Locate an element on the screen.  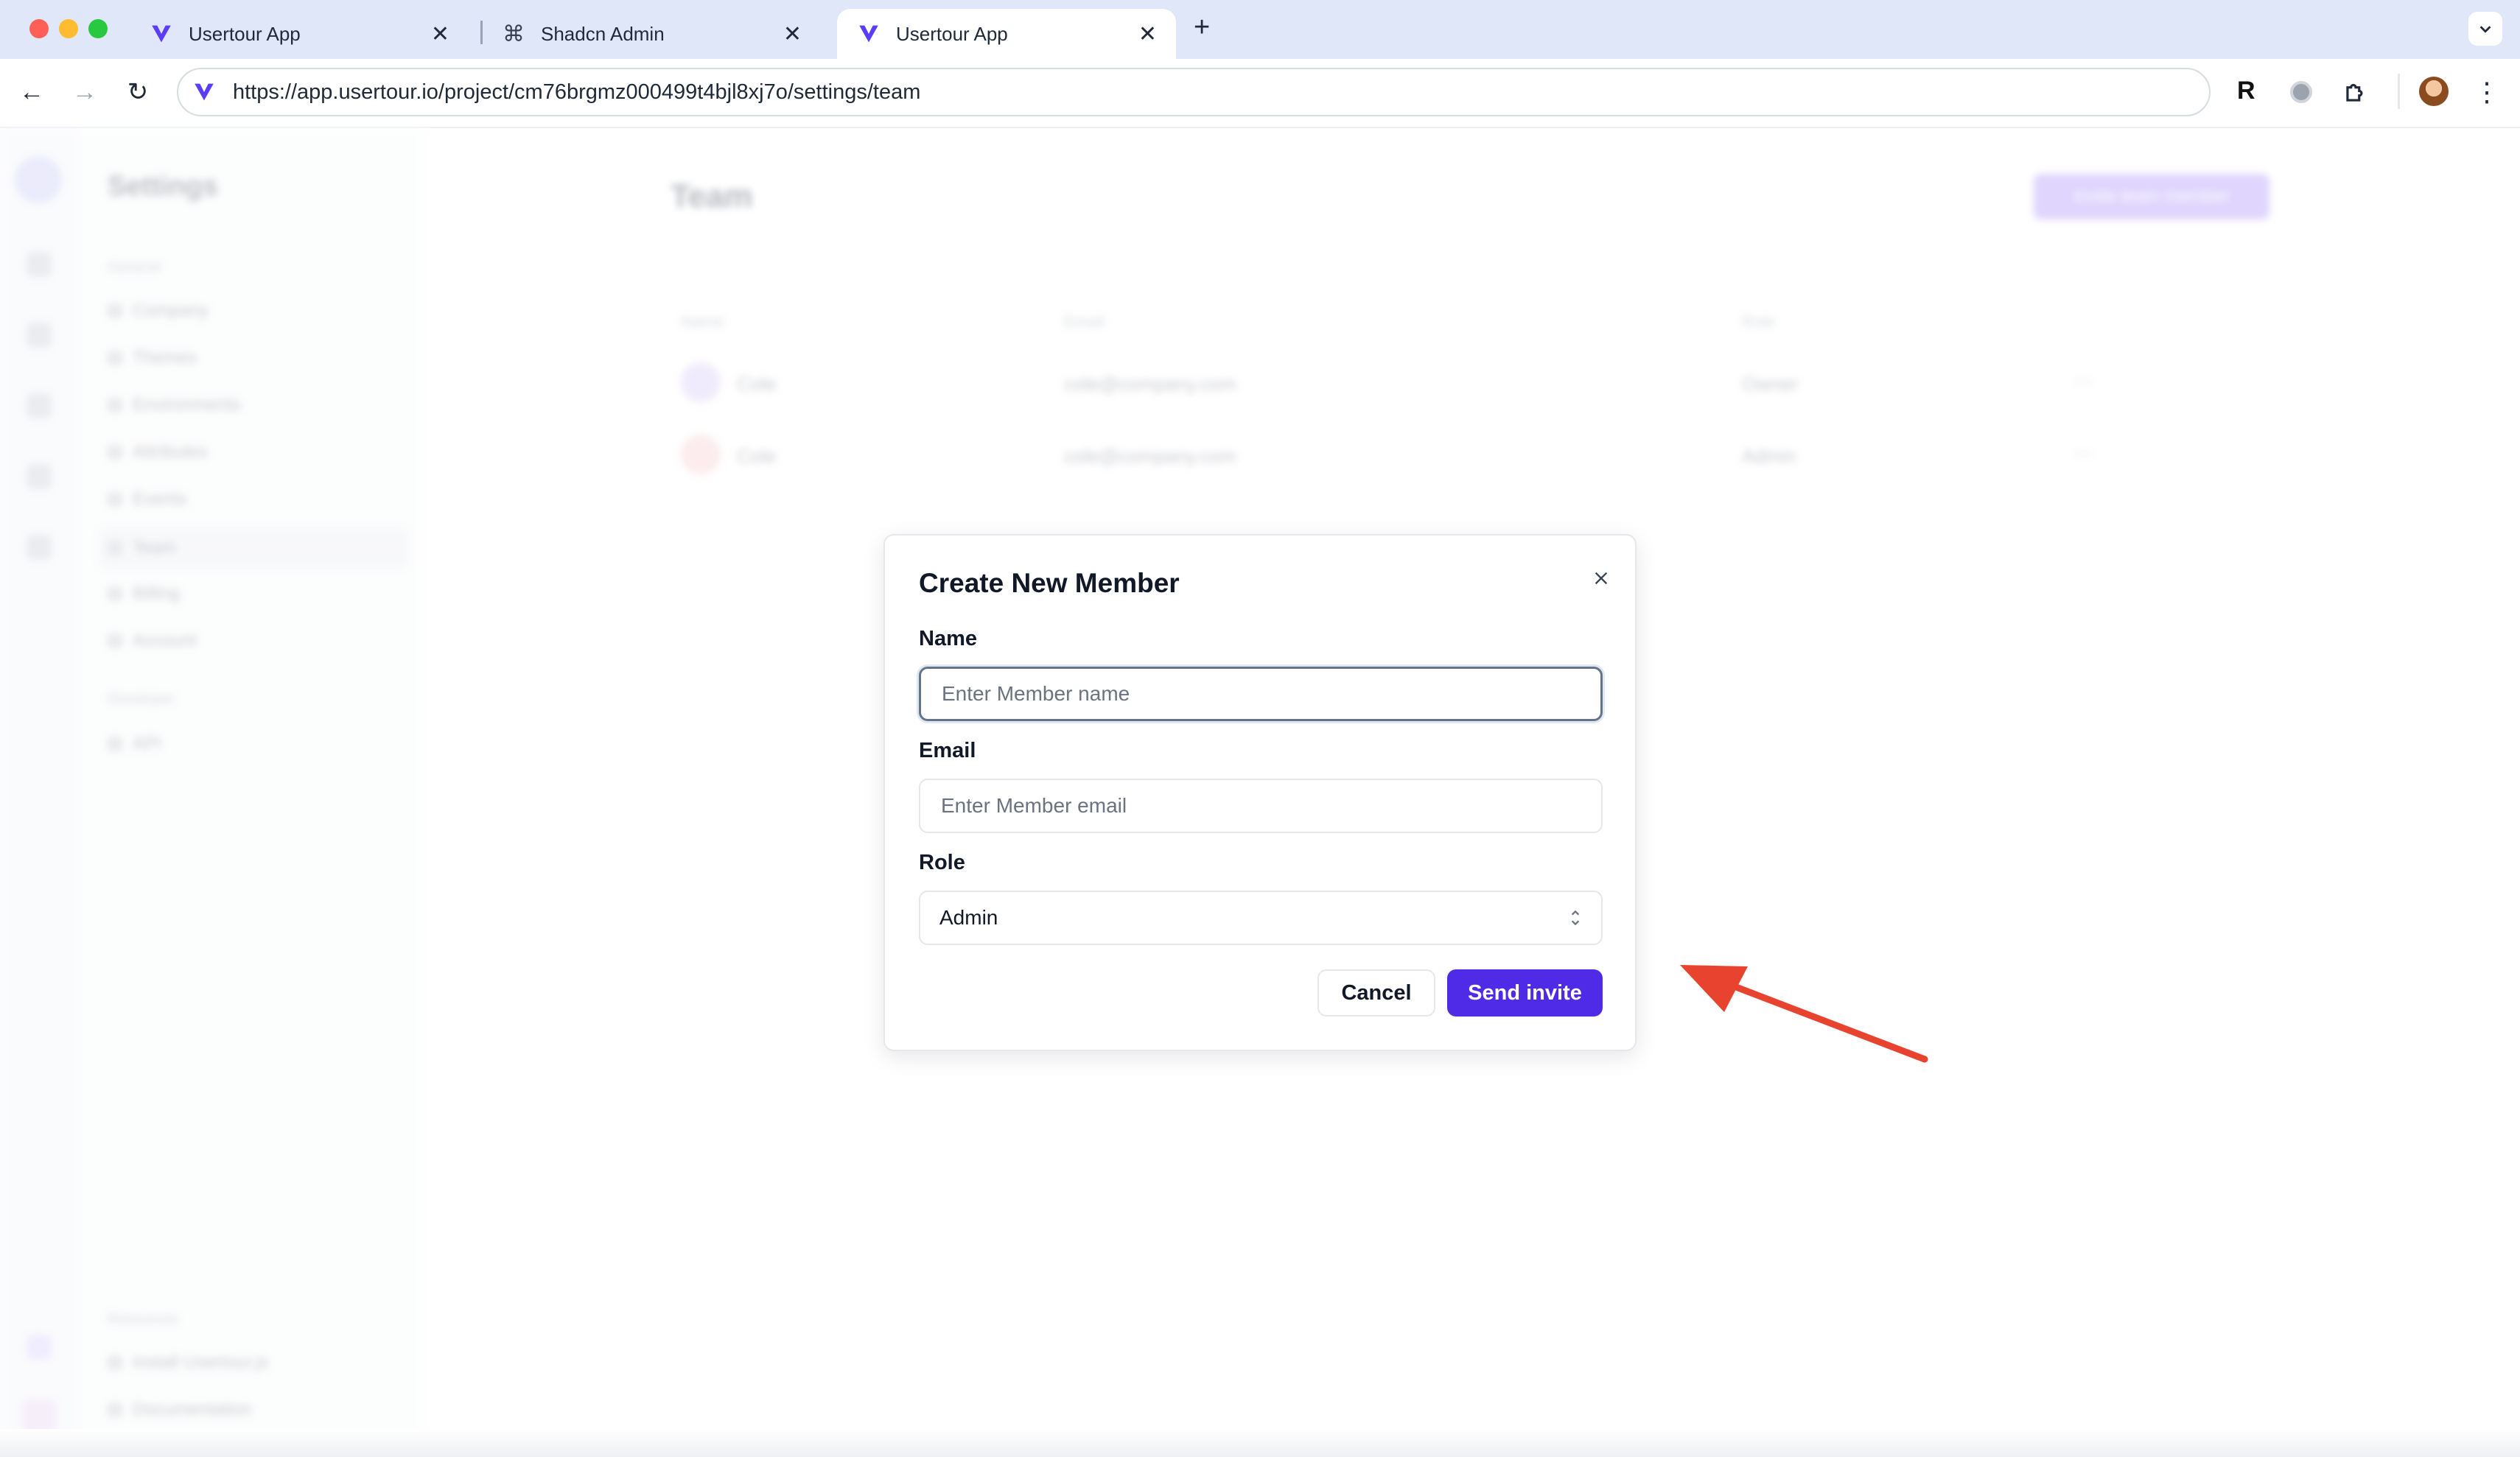
tab-title: Shadcn Admin is located at coordinates (603, 33).